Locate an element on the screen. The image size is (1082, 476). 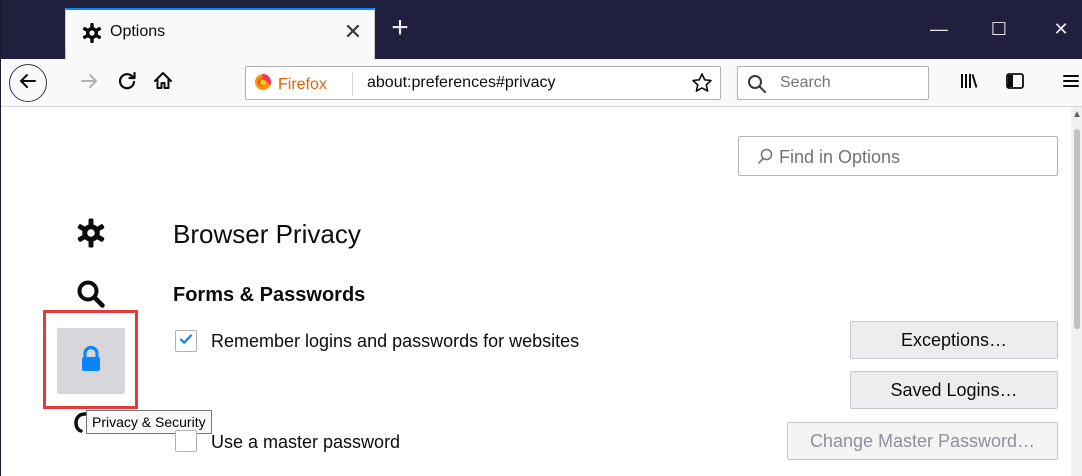
remember-logins-checkbox is located at coordinates (186, 341).